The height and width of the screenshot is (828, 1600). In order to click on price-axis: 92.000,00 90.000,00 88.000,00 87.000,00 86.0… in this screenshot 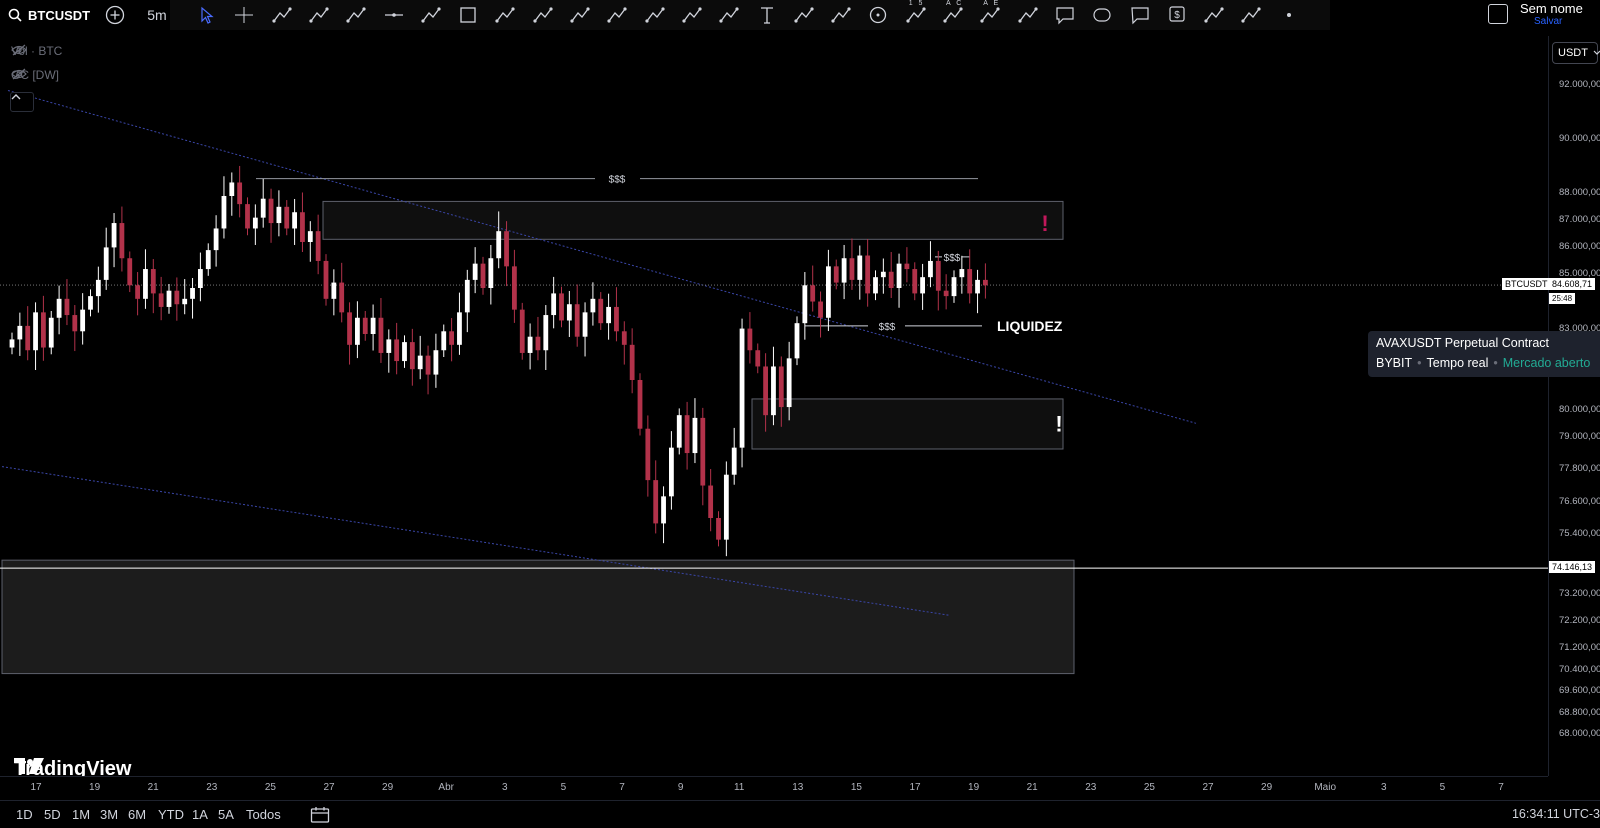, I will do `click(1574, 406)`.